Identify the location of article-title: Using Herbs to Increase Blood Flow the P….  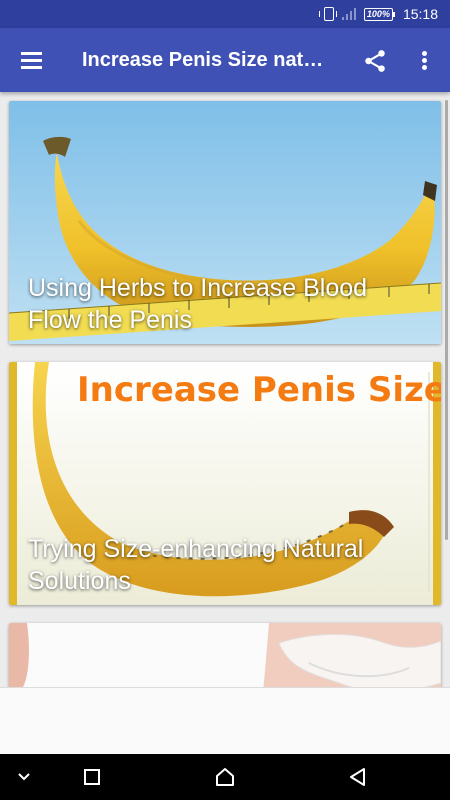
(198, 304).